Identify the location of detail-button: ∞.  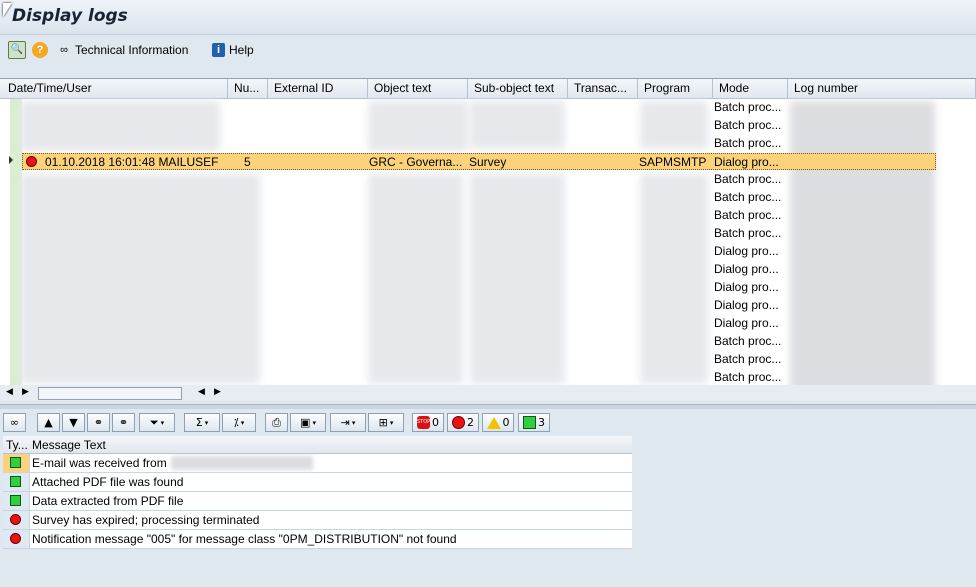
(14, 422).